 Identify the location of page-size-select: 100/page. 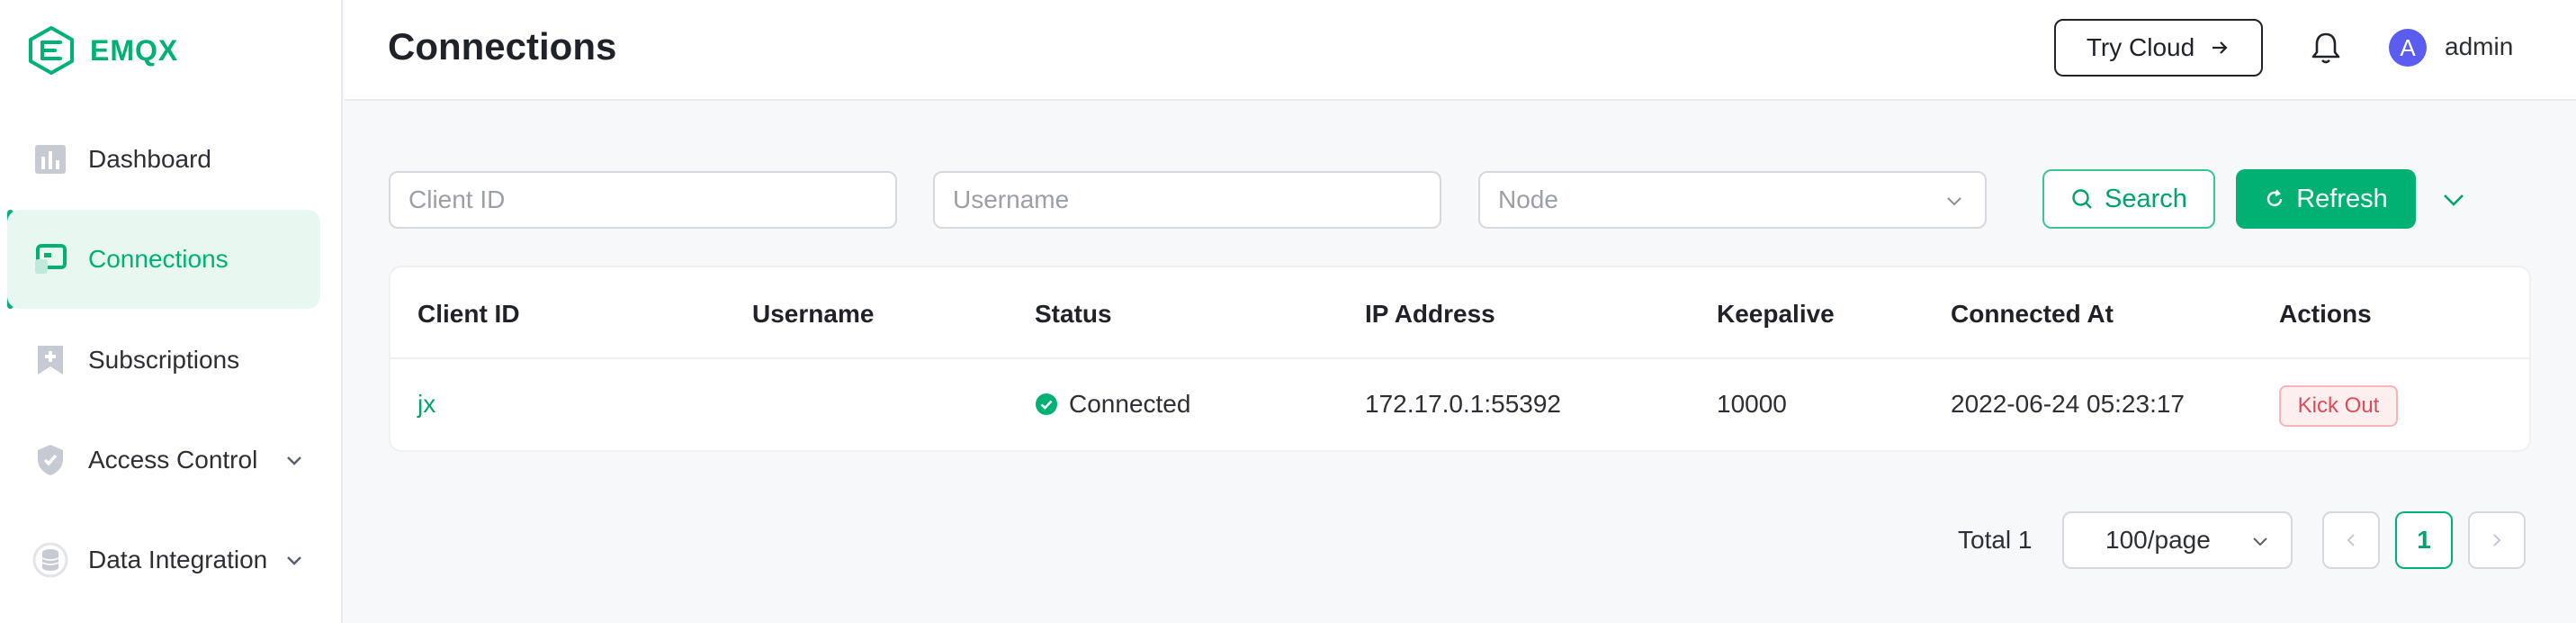
(2178, 540).